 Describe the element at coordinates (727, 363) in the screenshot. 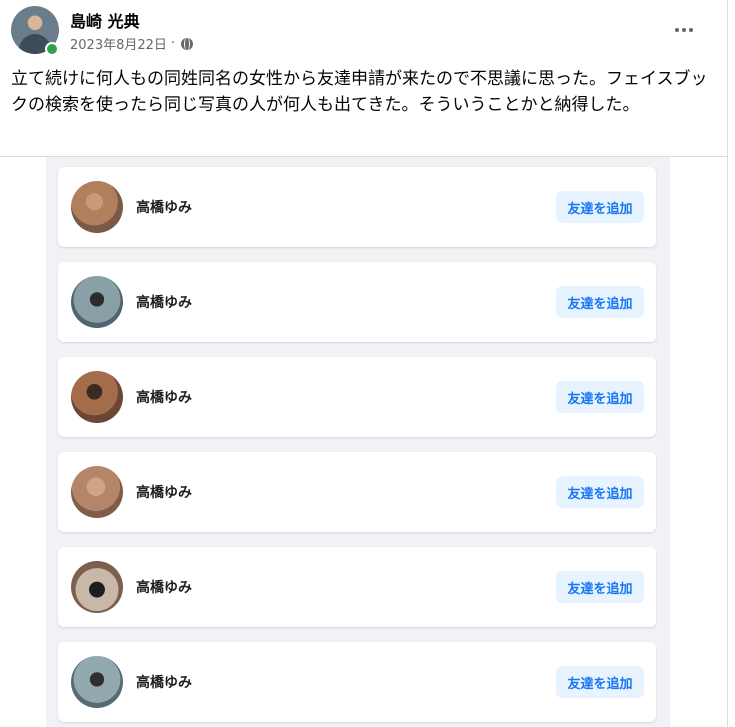

I see `feed-border` at that location.